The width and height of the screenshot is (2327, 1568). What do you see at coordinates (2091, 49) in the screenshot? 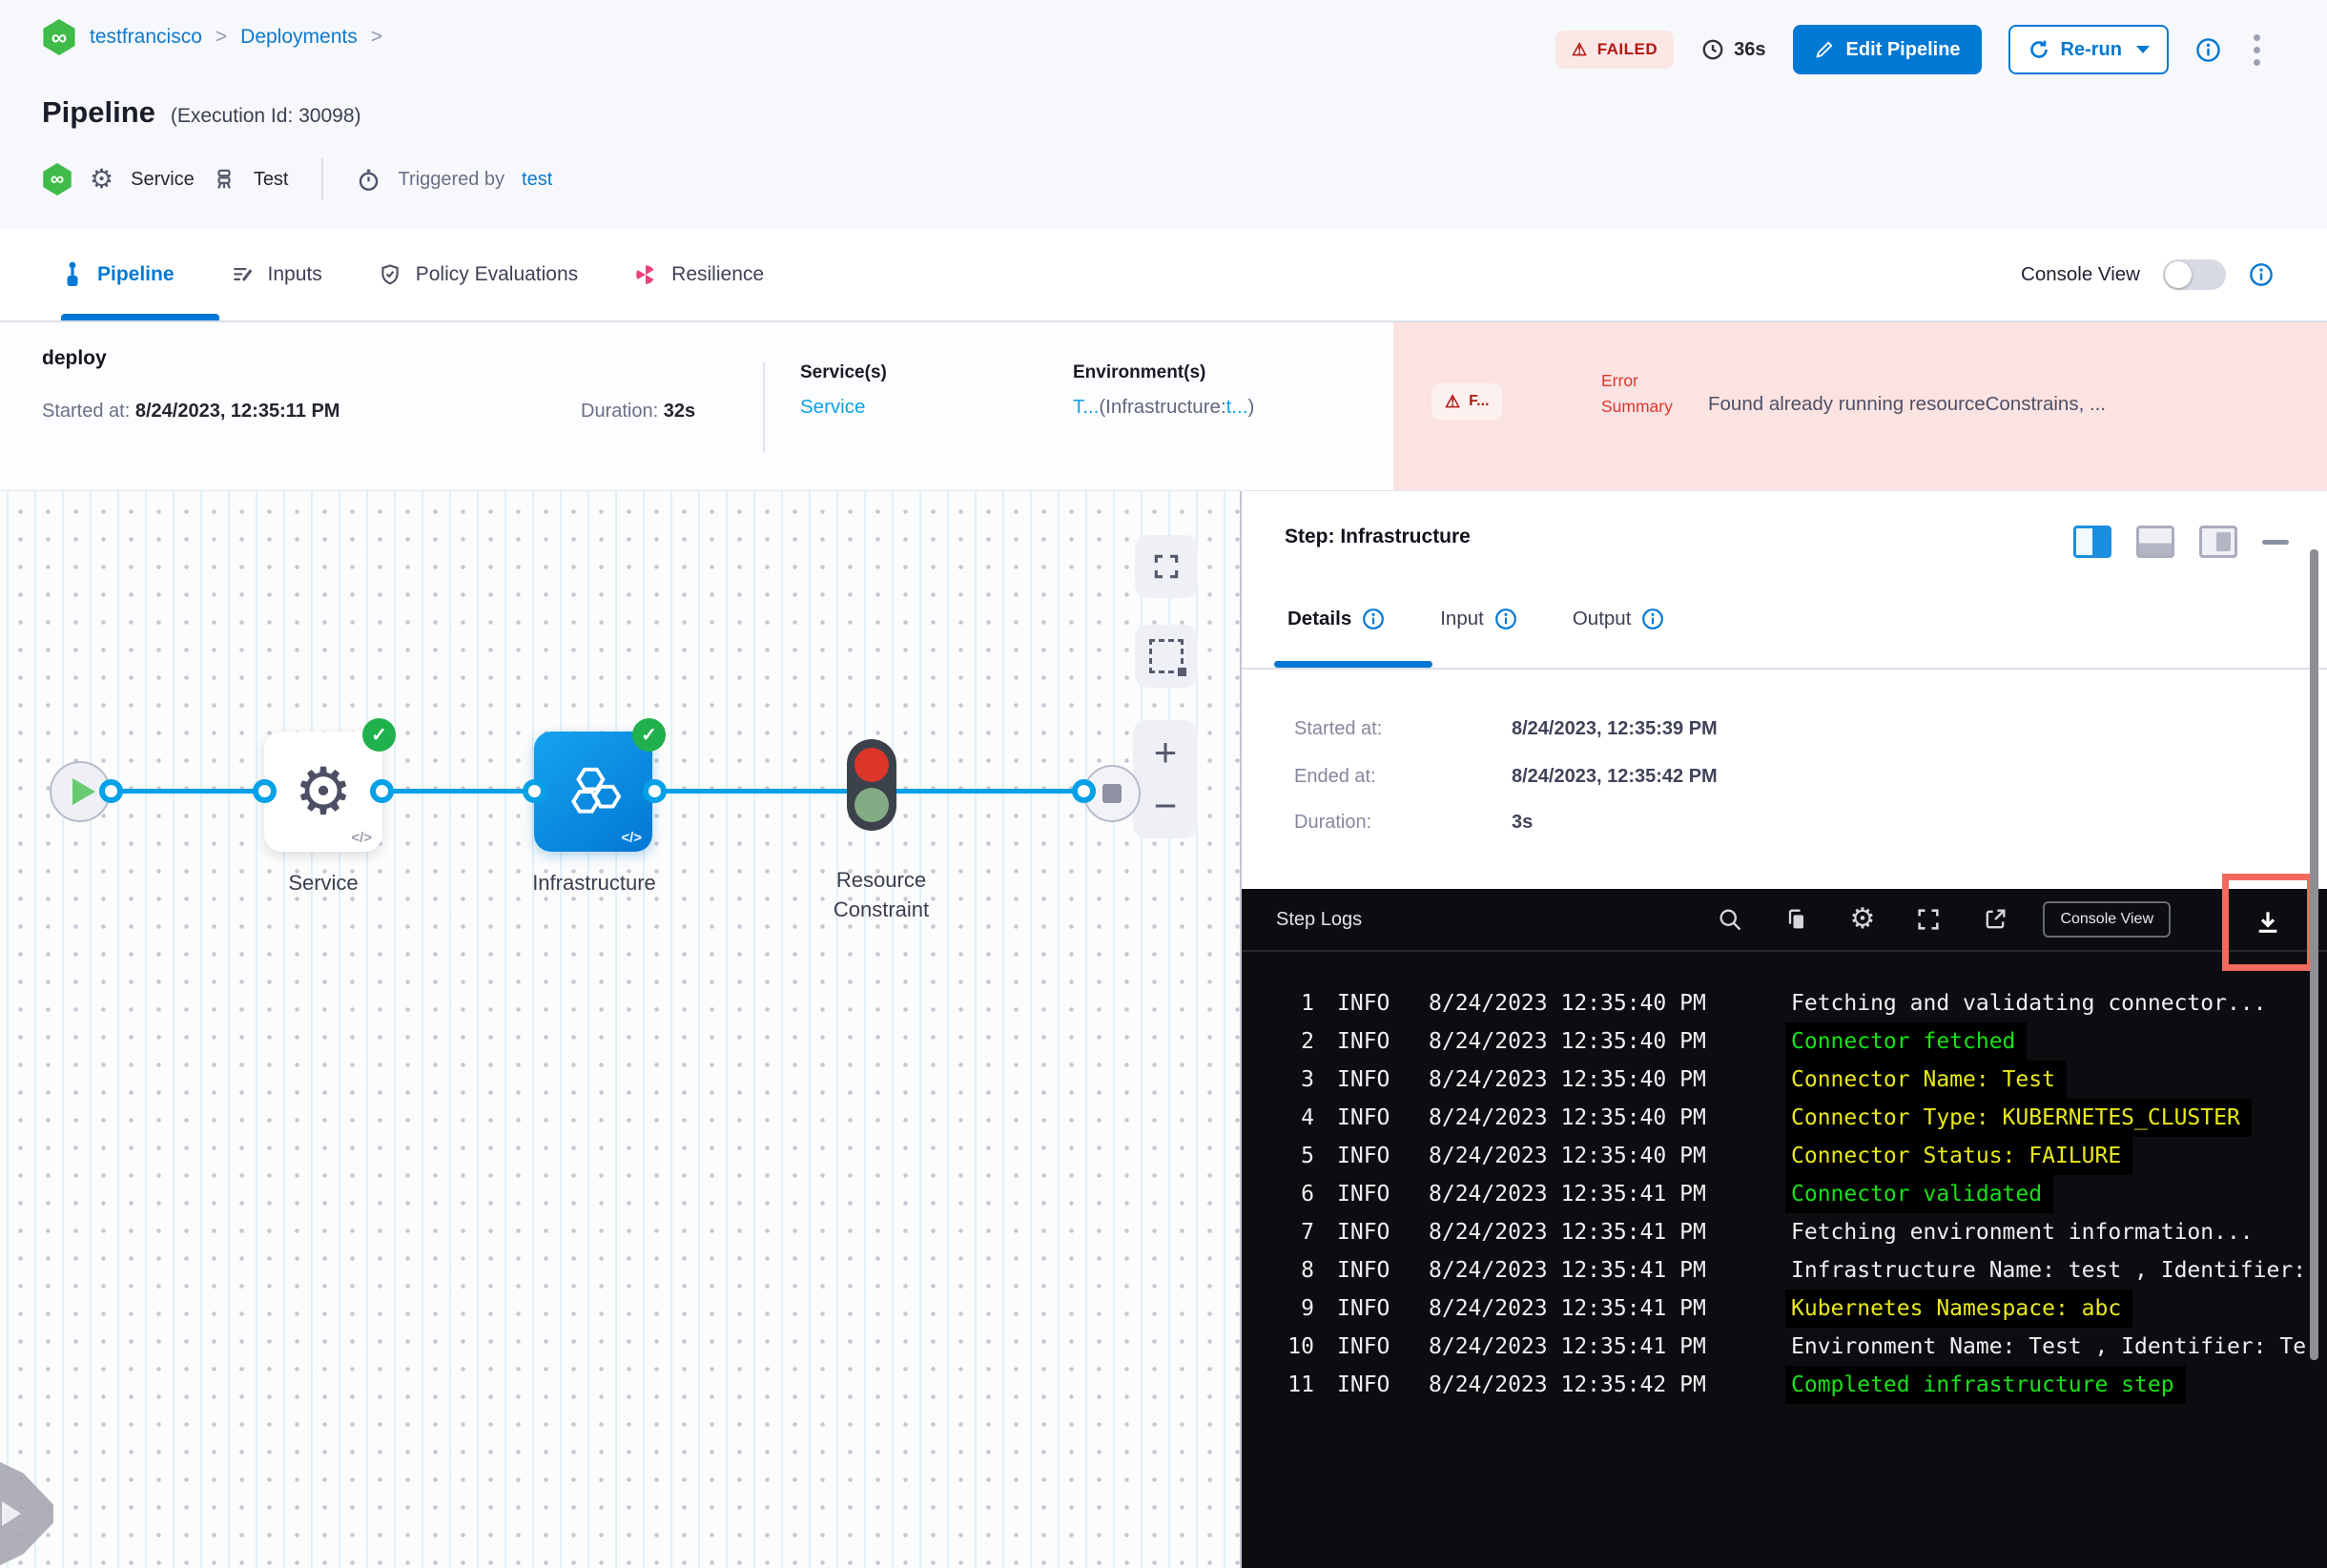
I see `rerun-label: Re-run` at bounding box center [2091, 49].